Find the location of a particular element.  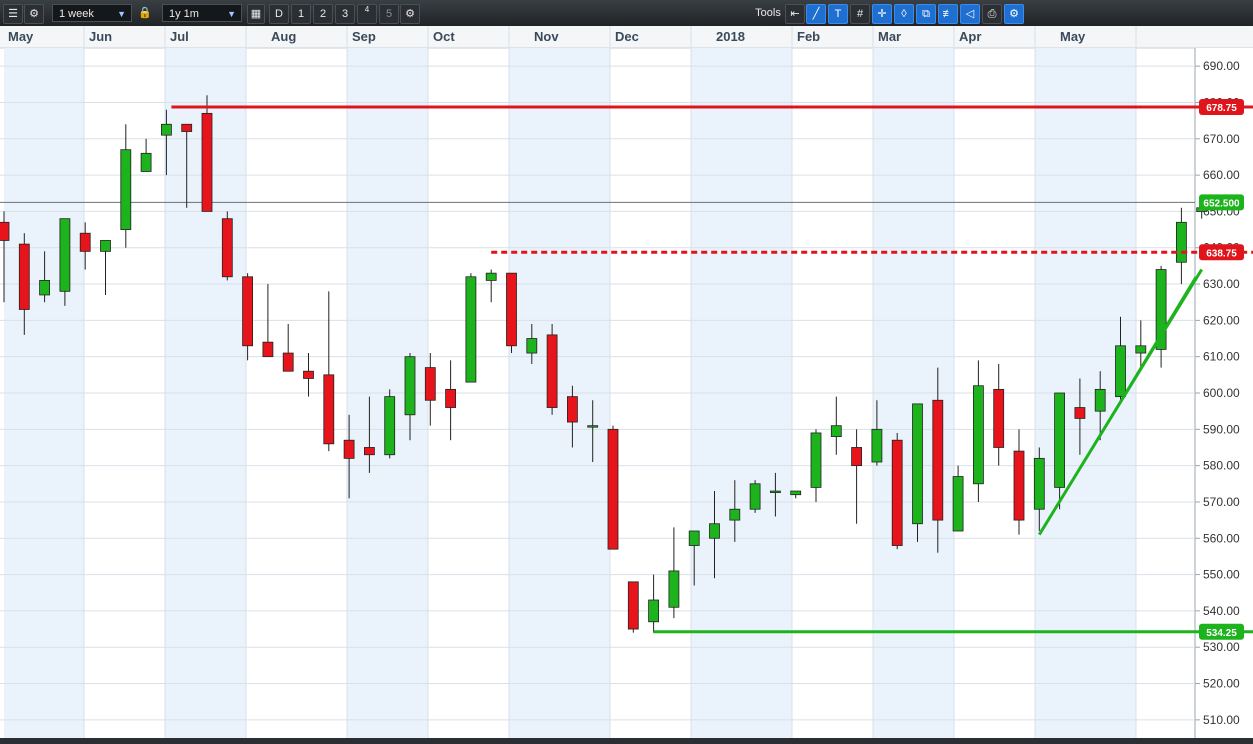

settings-tool-icon: ⚙ is located at coordinates (1014, 14).